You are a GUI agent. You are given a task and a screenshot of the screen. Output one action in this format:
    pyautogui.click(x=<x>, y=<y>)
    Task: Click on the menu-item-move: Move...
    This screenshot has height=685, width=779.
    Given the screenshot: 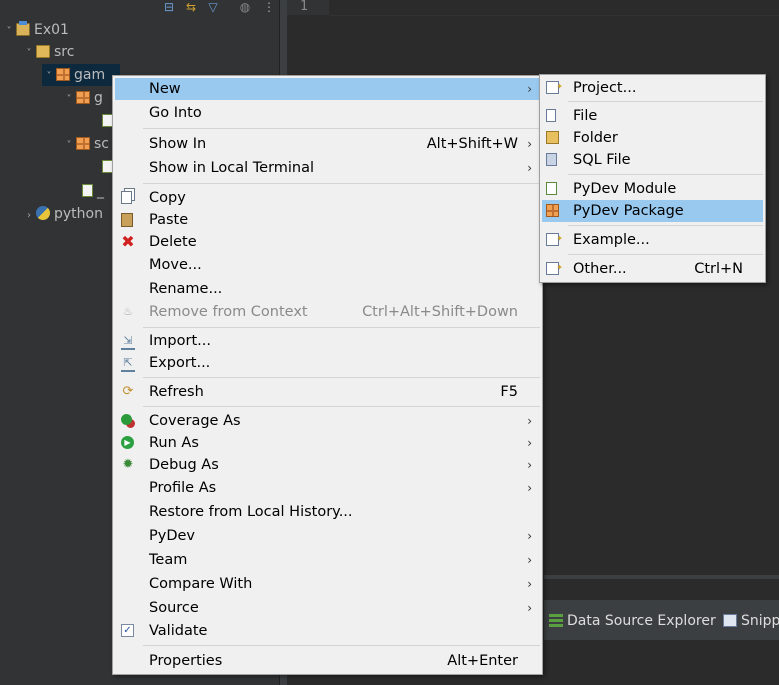 What is the action you would take?
    pyautogui.click(x=327, y=265)
    